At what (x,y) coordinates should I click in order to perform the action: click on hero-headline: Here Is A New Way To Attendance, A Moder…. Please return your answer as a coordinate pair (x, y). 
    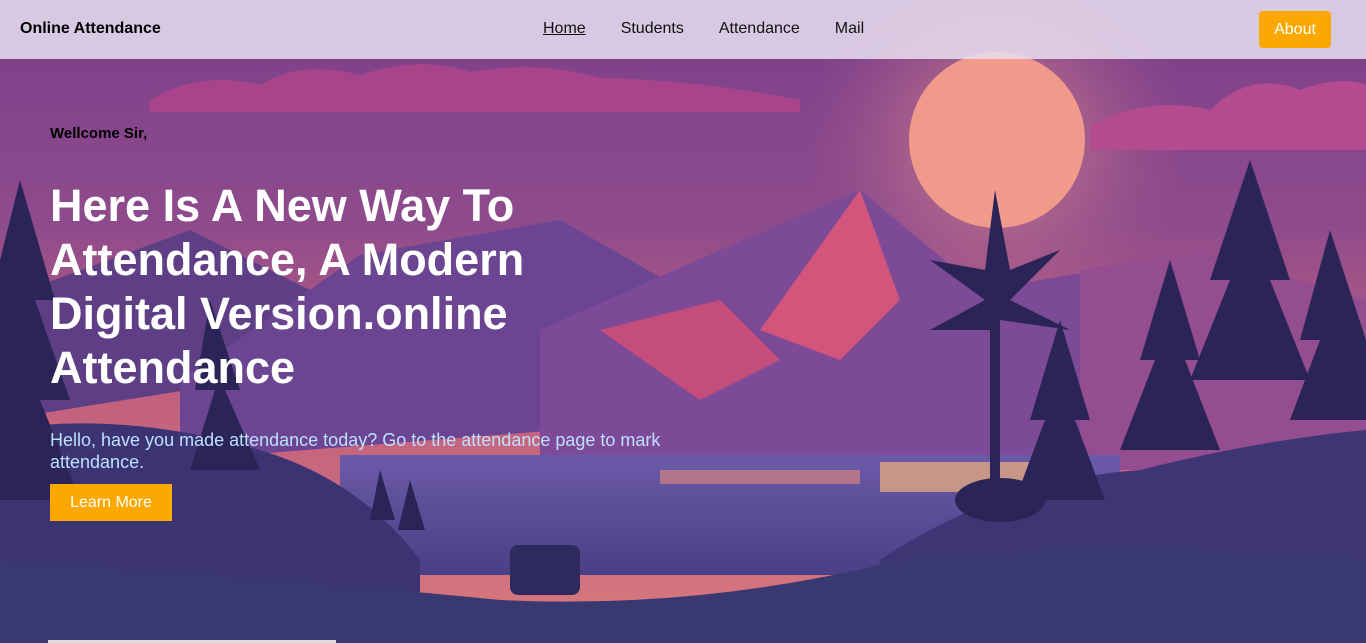
    Looking at the image, I should click on (287, 286).